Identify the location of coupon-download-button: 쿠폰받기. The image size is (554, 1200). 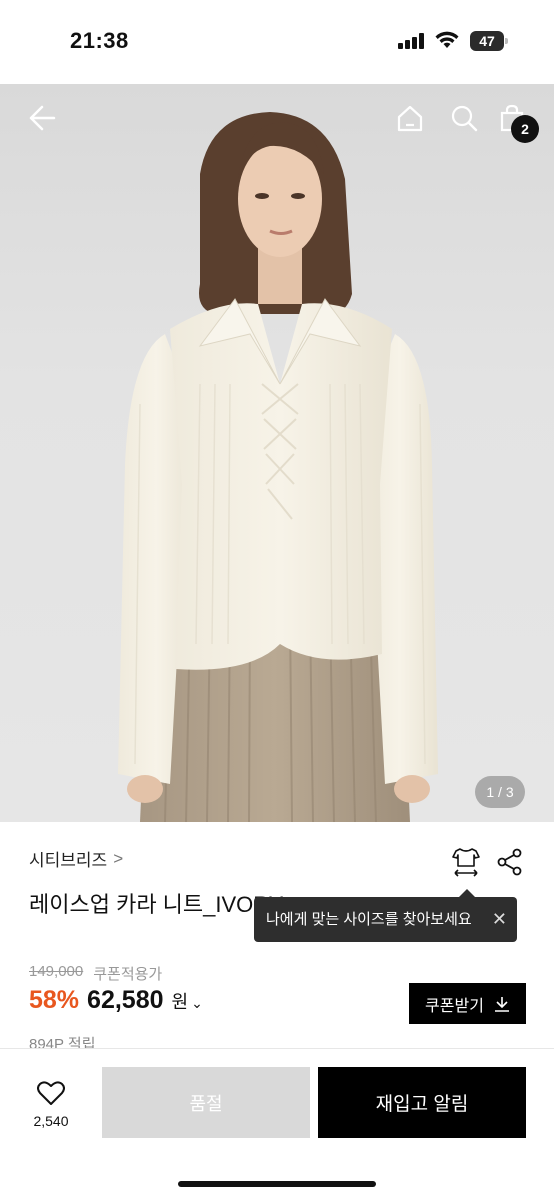
(467, 1003).